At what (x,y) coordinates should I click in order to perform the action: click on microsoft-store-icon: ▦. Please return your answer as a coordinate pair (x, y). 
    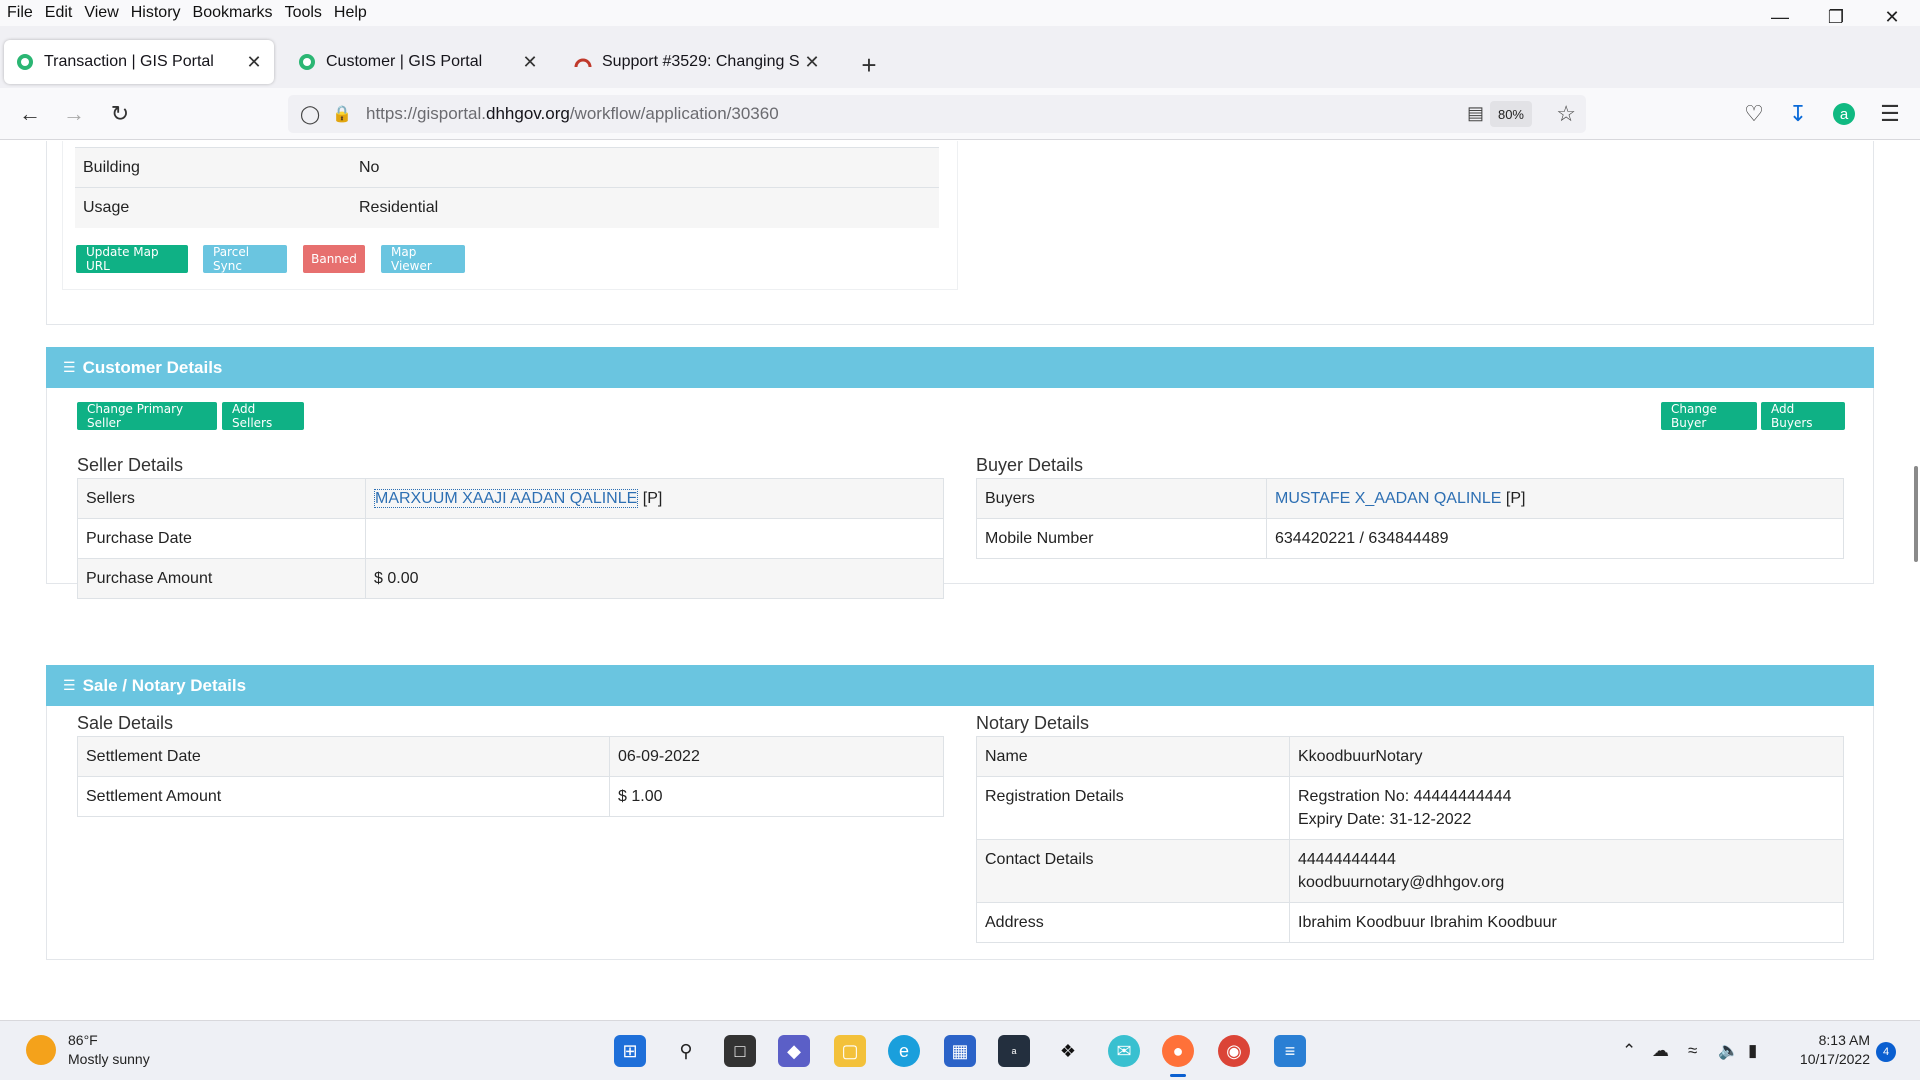
    Looking at the image, I should click on (960, 1051).